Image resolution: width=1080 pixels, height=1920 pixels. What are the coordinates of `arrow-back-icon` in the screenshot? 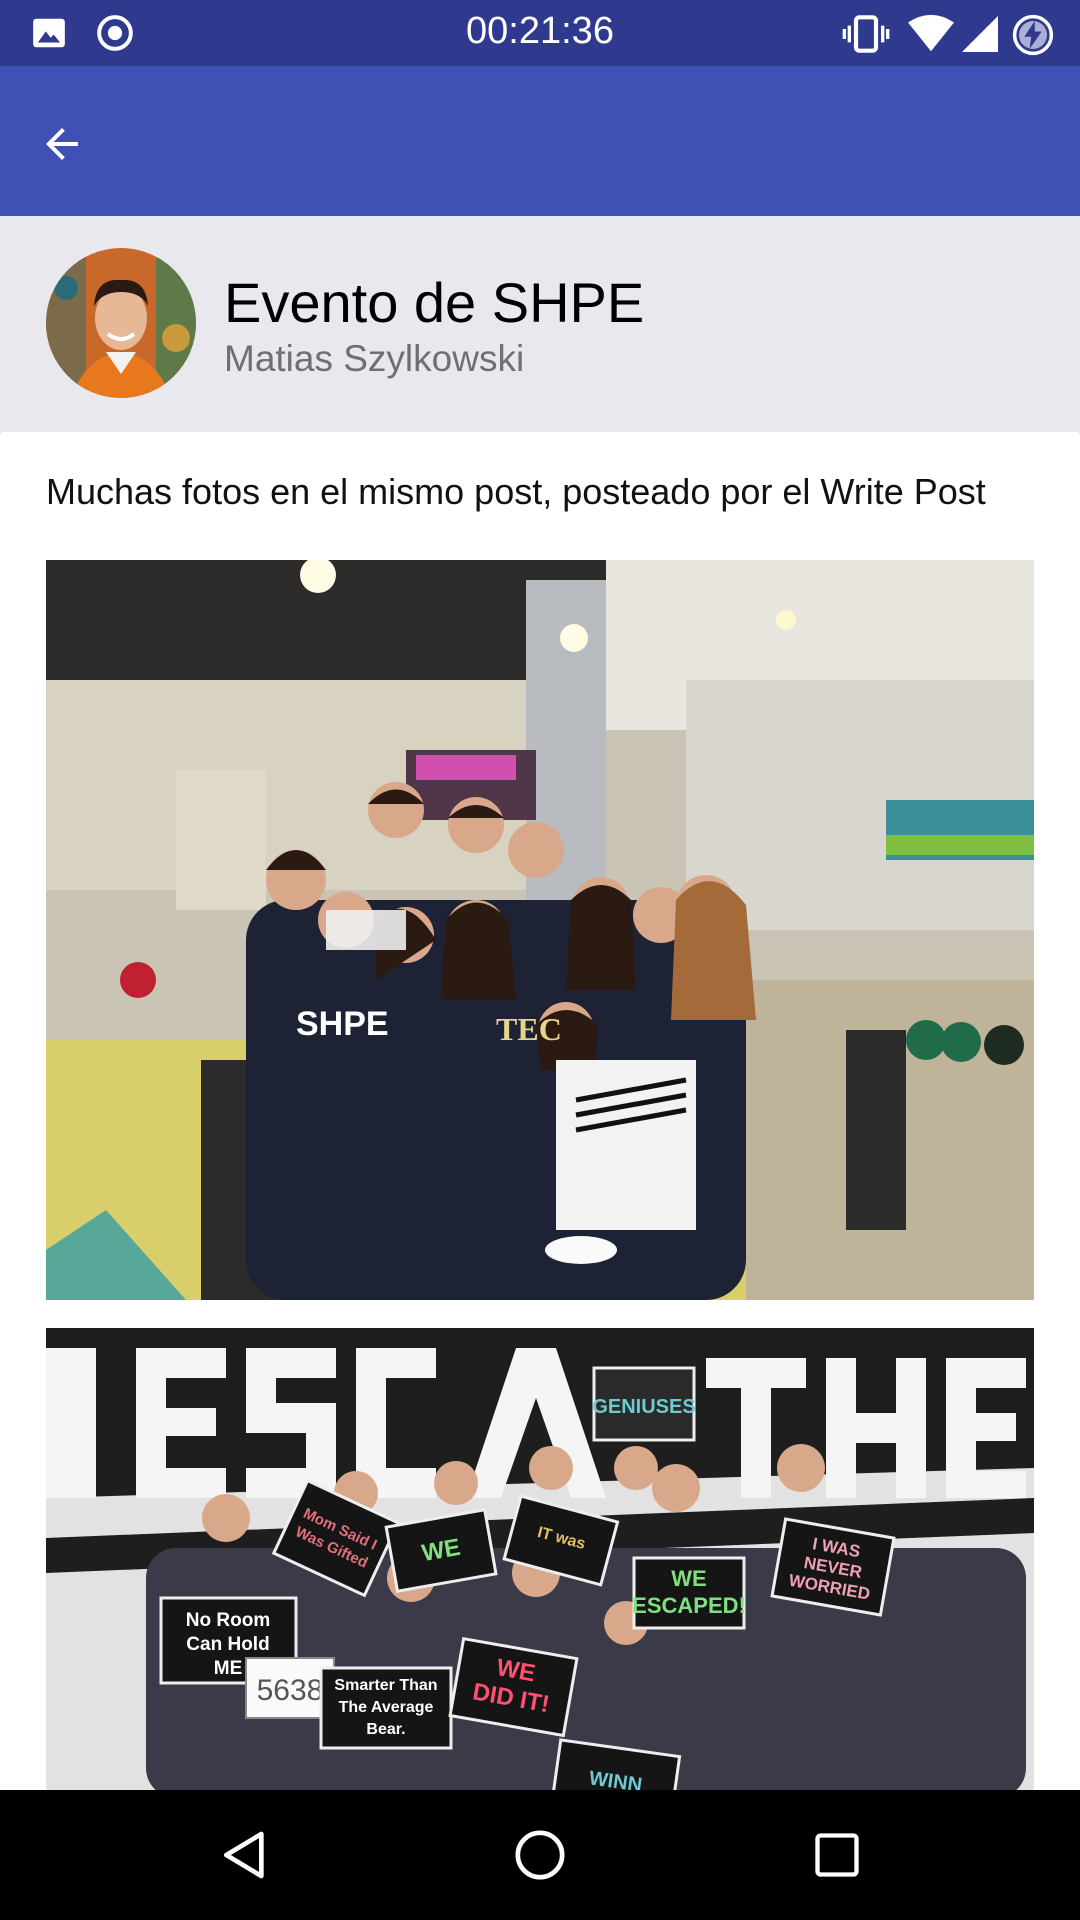 It's located at (62, 144).